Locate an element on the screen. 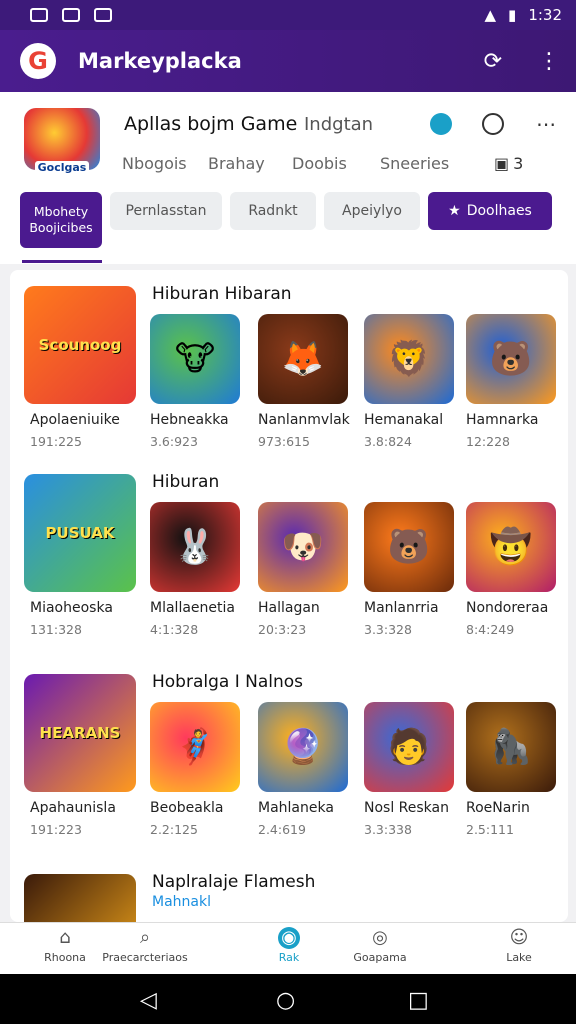 The height and width of the screenshot is (1024, 576). tab-popular: Pernlasstan is located at coordinates (166, 211).